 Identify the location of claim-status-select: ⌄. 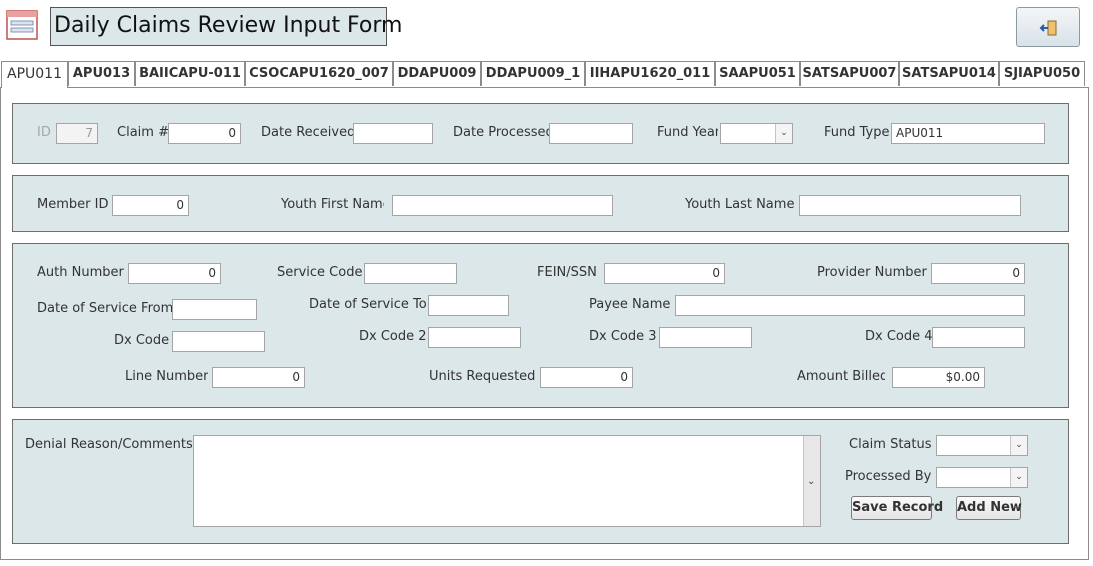
(982, 445).